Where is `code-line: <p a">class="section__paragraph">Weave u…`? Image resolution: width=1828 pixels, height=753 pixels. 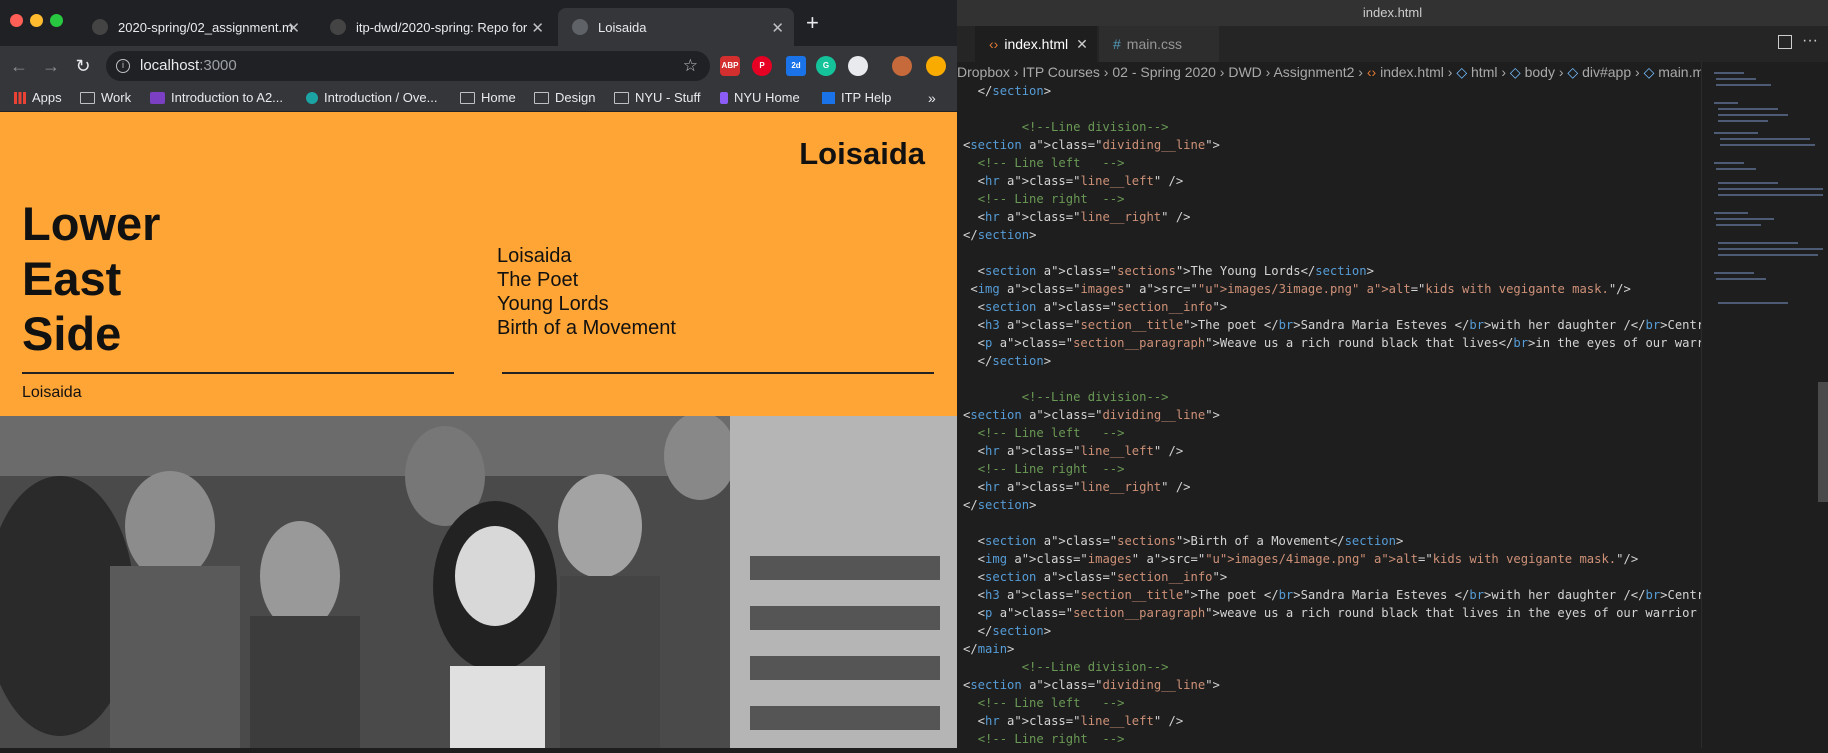
code-line: <p a">class="section__paragraph">Weave u… is located at coordinates (1329, 343).